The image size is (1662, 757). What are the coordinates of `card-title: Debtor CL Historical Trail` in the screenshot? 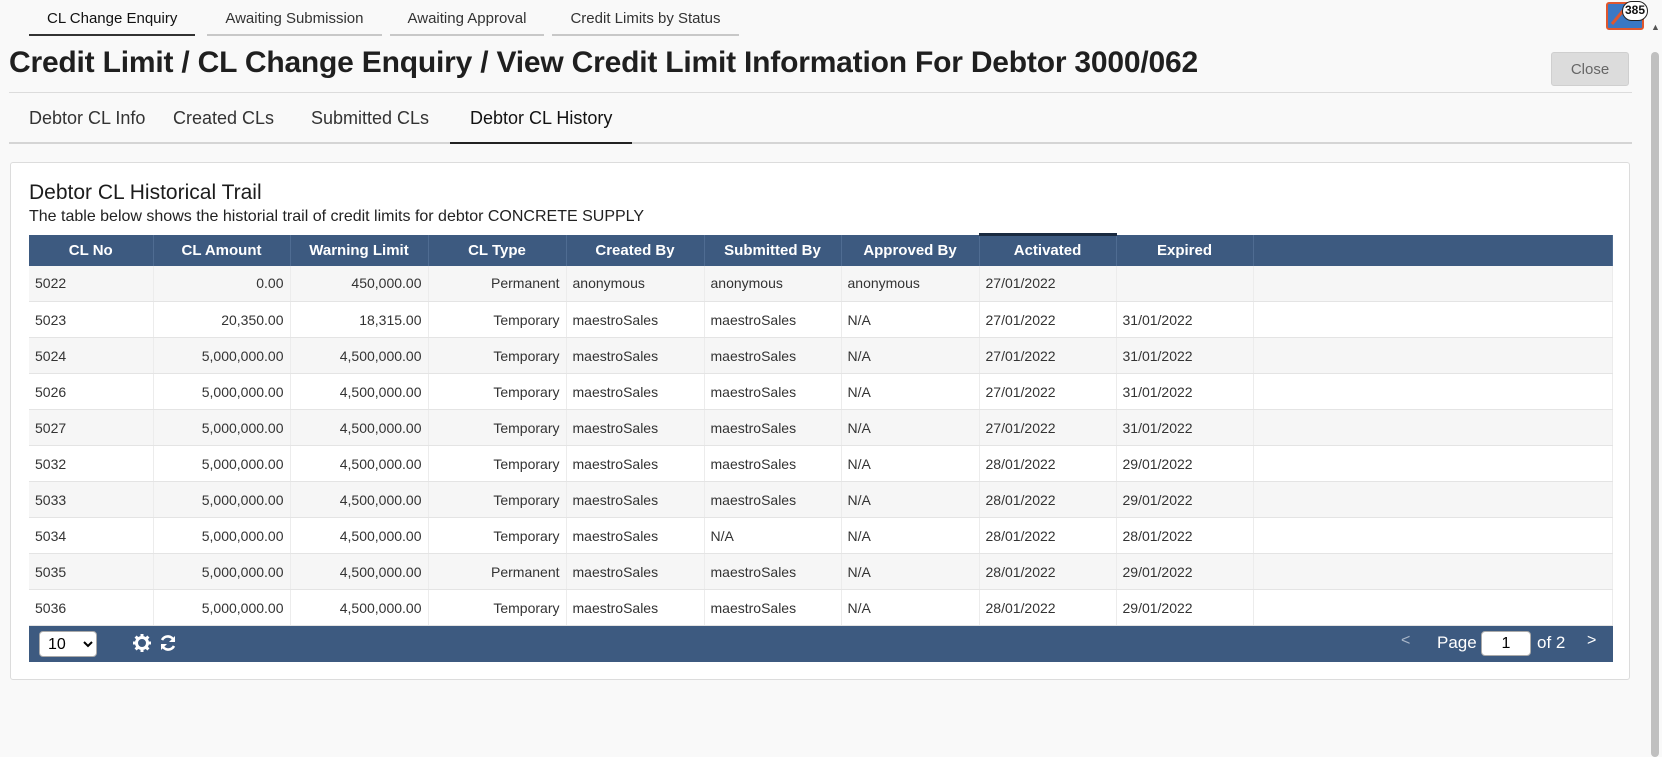 It's located at (145, 192).